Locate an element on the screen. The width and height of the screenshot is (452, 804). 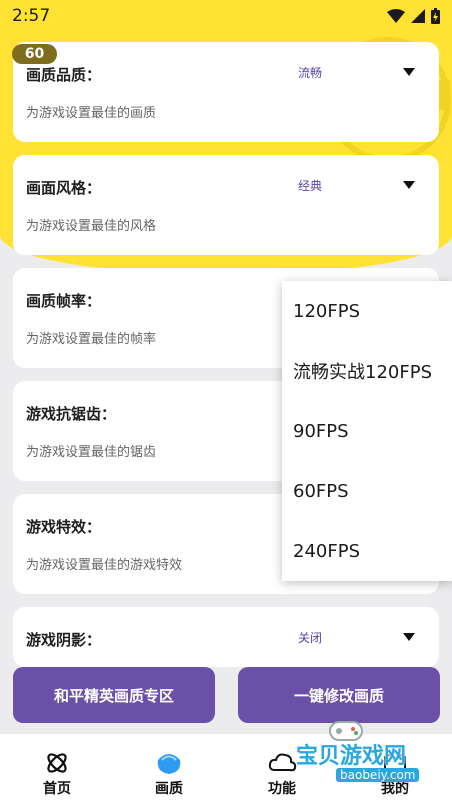
watermark-text: 宝贝游戏网 is located at coordinates (351, 756).